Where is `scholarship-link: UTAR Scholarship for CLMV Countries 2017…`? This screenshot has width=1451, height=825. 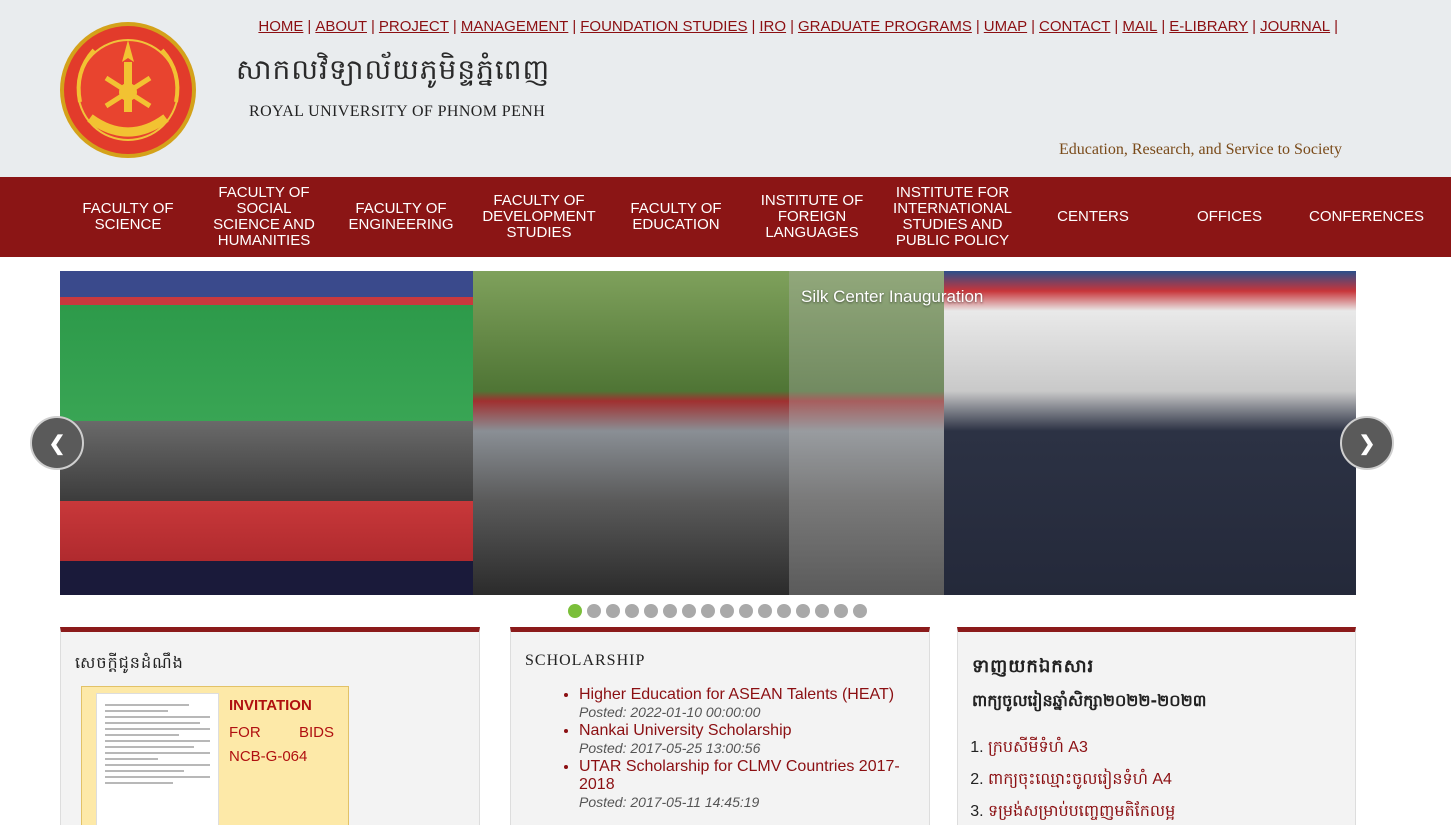
scholarship-link: UTAR Scholarship for CLMV Countries 2017… is located at coordinates (739, 775).